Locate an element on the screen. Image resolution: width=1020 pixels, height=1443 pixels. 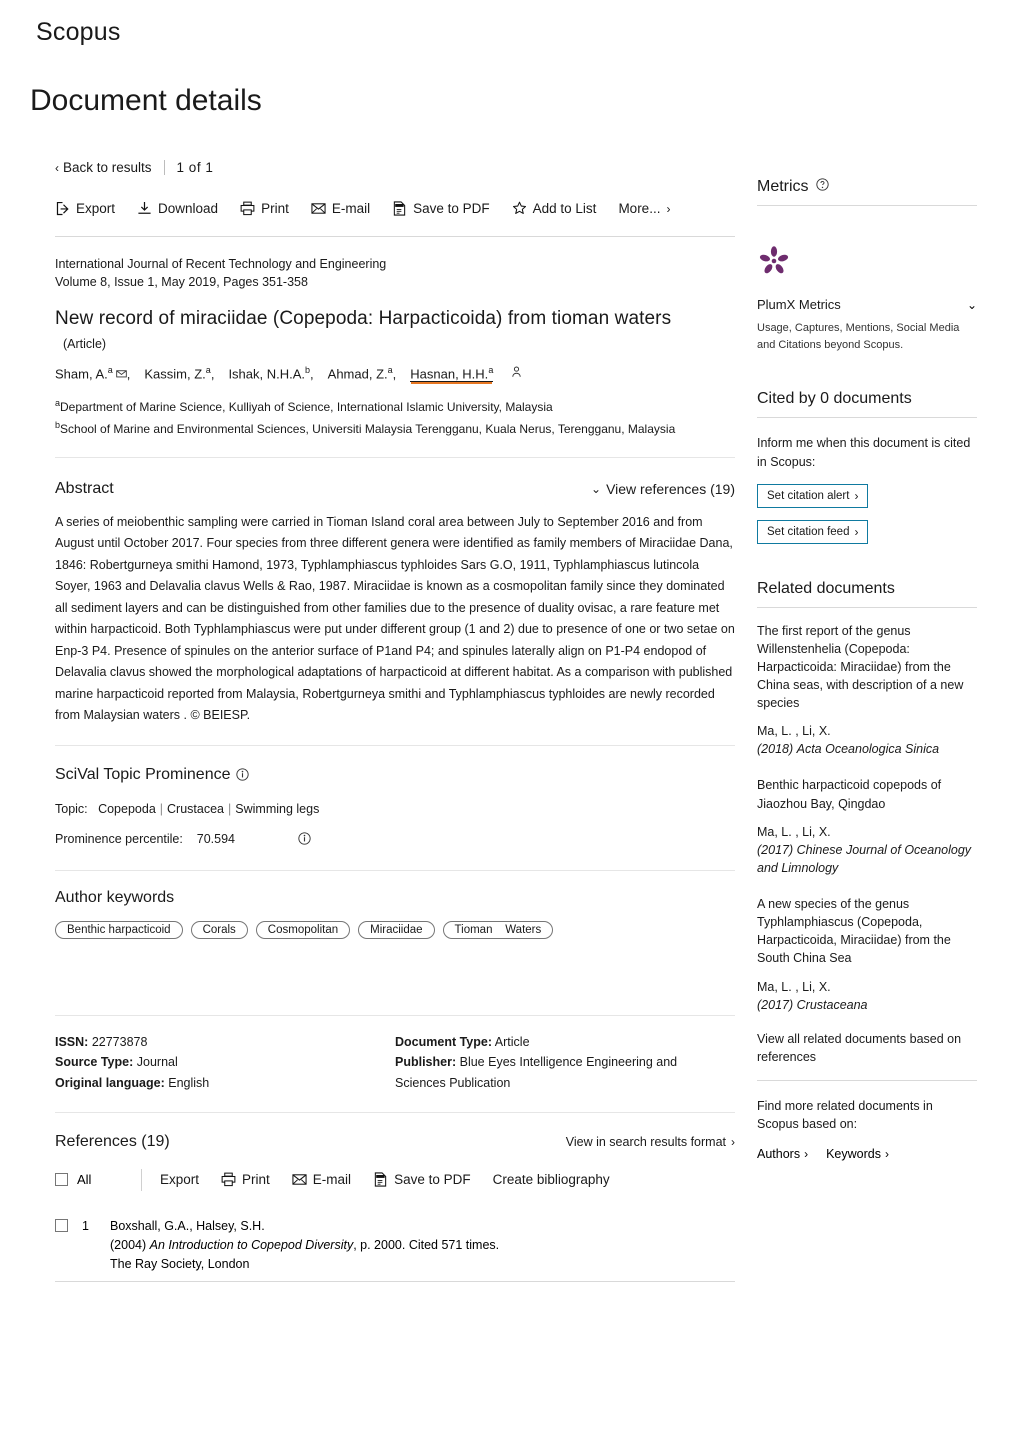
references-print-label: Print is located at coordinates (256, 1180).